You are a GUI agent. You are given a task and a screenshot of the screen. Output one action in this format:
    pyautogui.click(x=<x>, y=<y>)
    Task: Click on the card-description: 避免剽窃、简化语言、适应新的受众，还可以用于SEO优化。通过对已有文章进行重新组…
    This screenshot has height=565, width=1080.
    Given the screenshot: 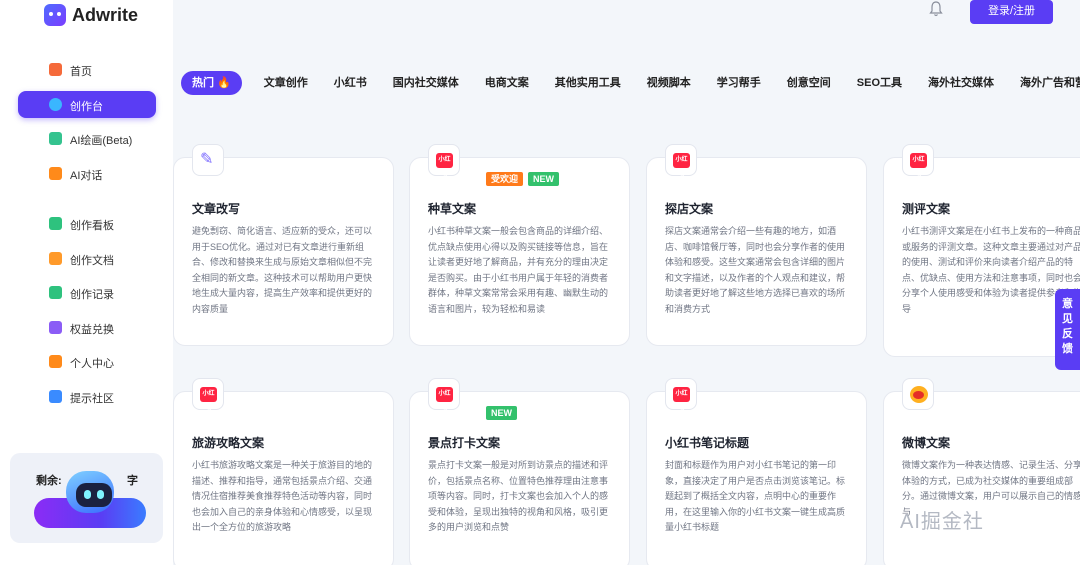 What is the action you would take?
    pyautogui.click(x=282, y=270)
    